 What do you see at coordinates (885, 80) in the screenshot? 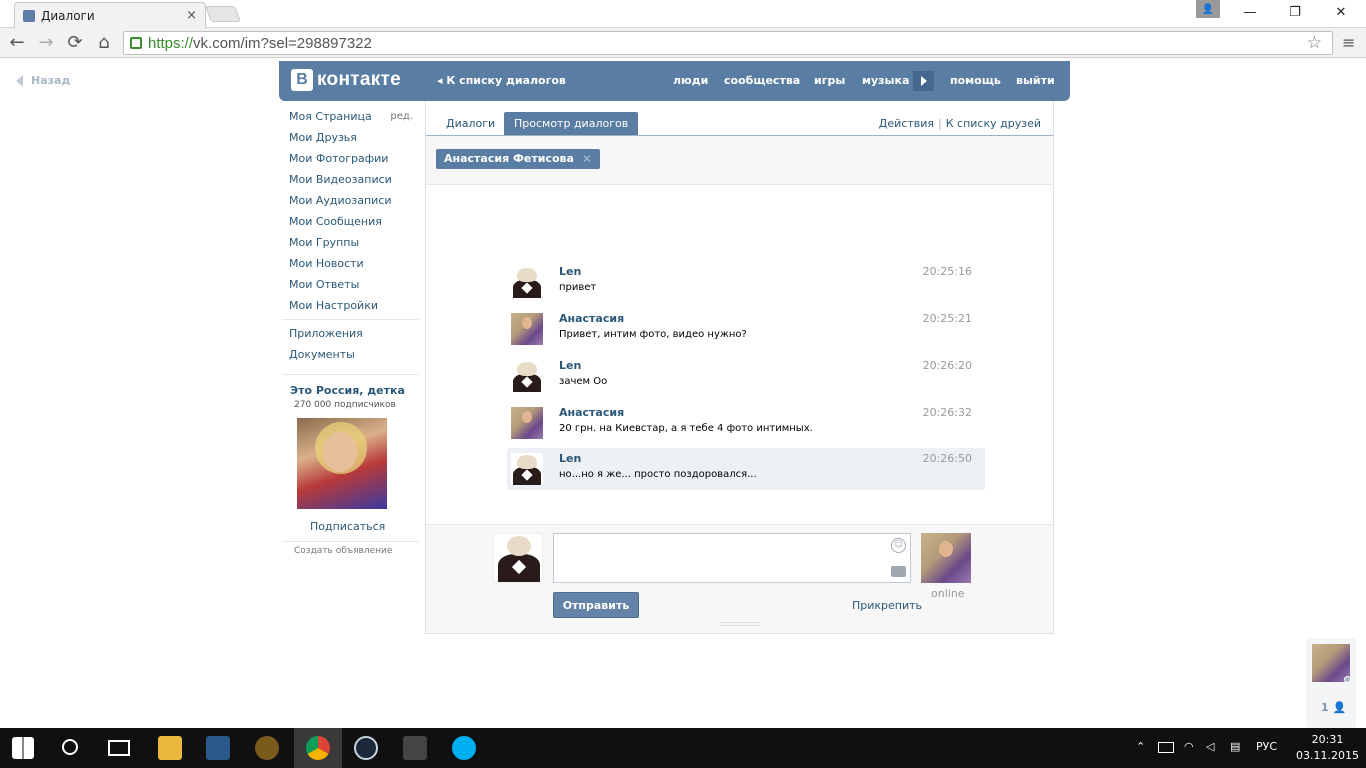
I see `nav-music: музыка` at bounding box center [885, 80].